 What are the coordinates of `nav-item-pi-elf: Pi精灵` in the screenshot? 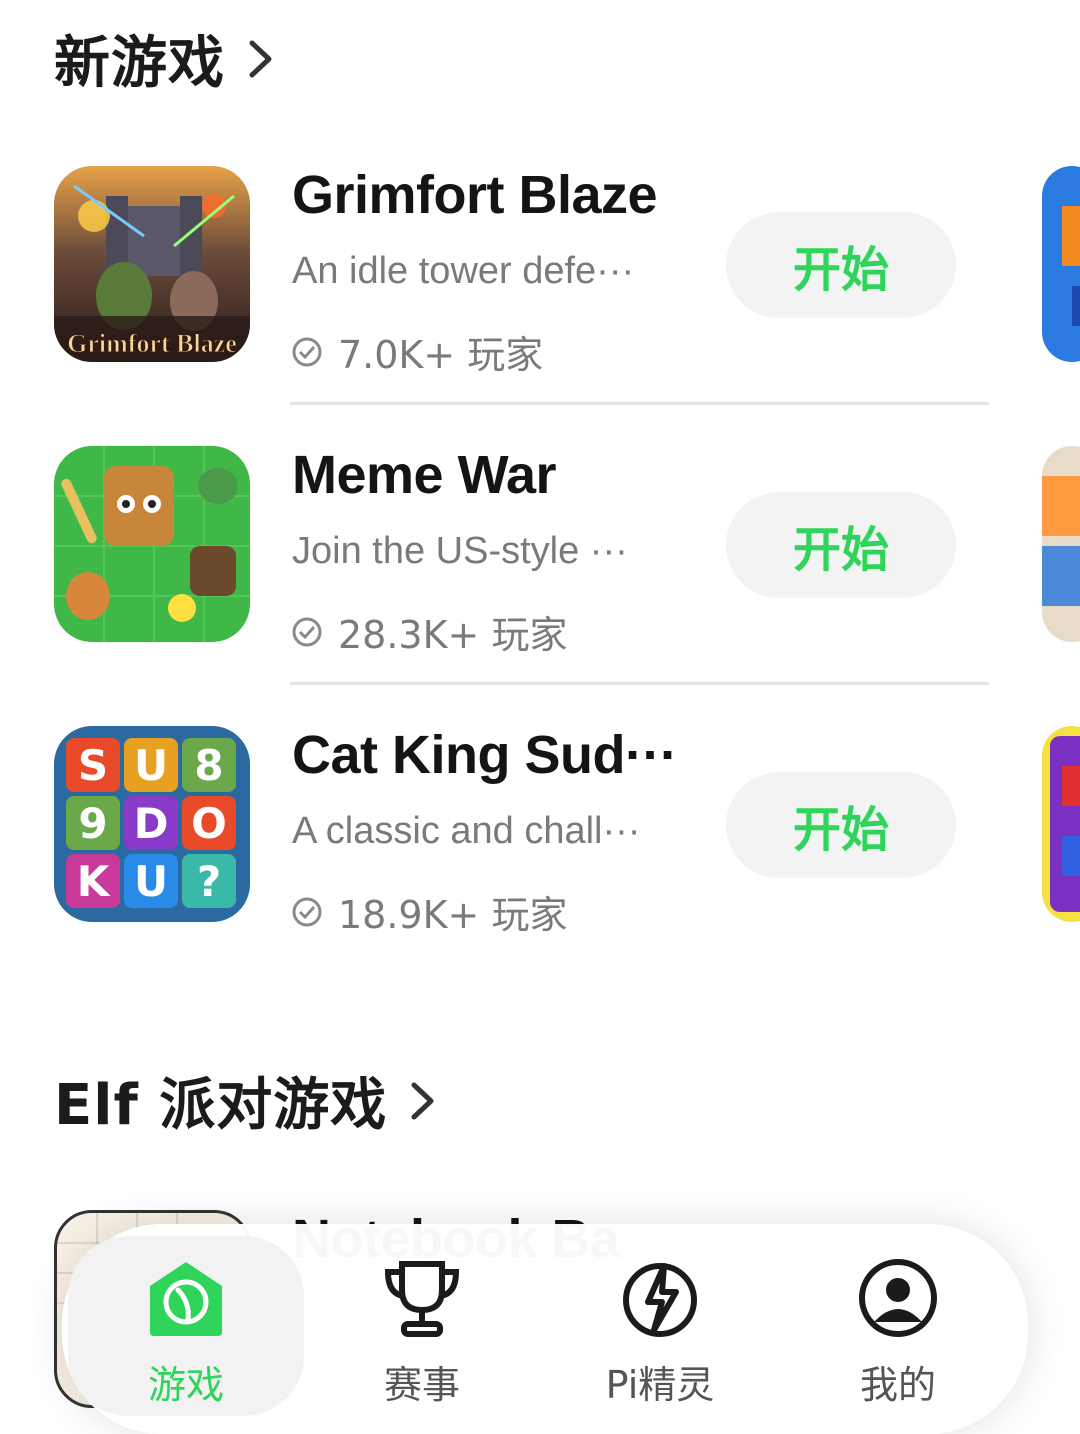 It's located at (660, 1326).